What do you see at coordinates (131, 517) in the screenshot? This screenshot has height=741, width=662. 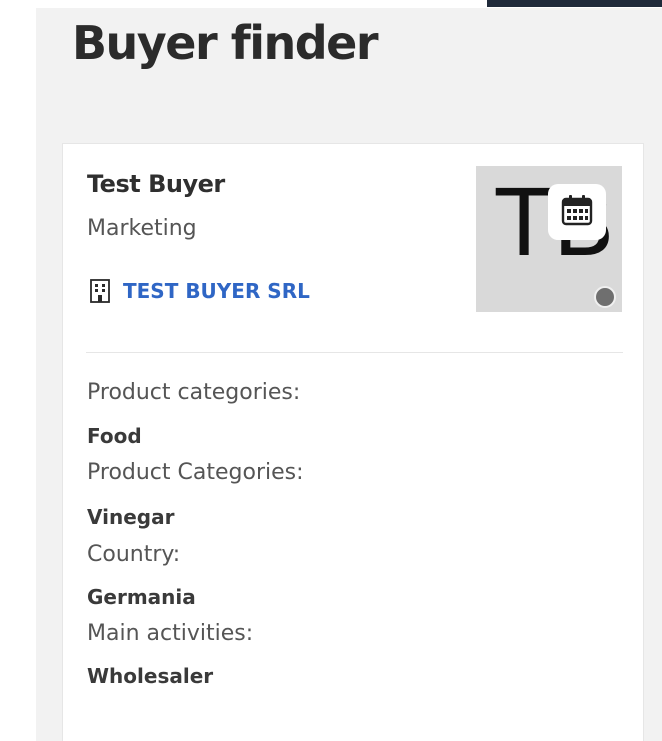 I see `product-subcategories-value: Vinegar` at bounding box center [131, 517].